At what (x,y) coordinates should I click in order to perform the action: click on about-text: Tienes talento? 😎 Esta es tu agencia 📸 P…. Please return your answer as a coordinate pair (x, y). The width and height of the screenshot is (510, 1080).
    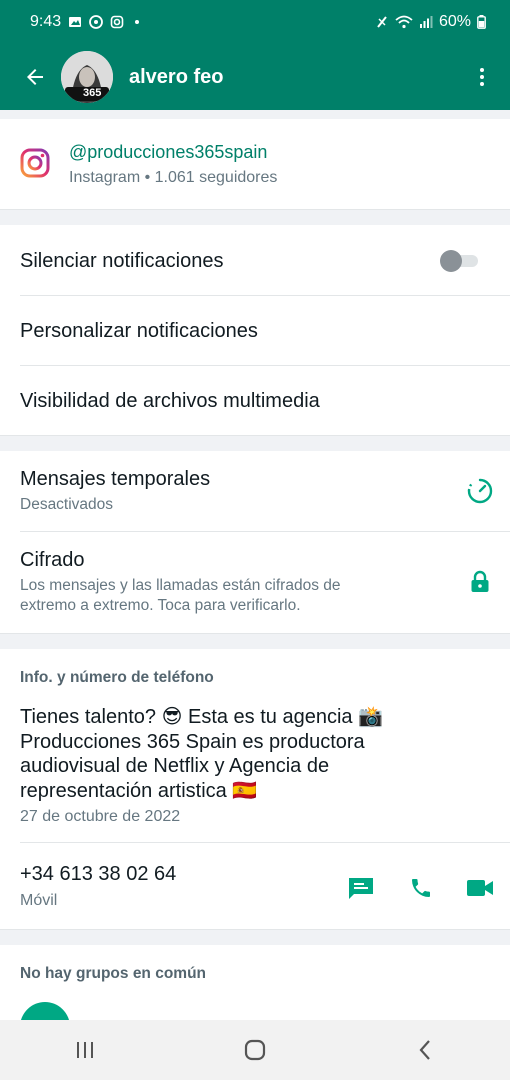
    Looking at the image, I should click on (250, 754).